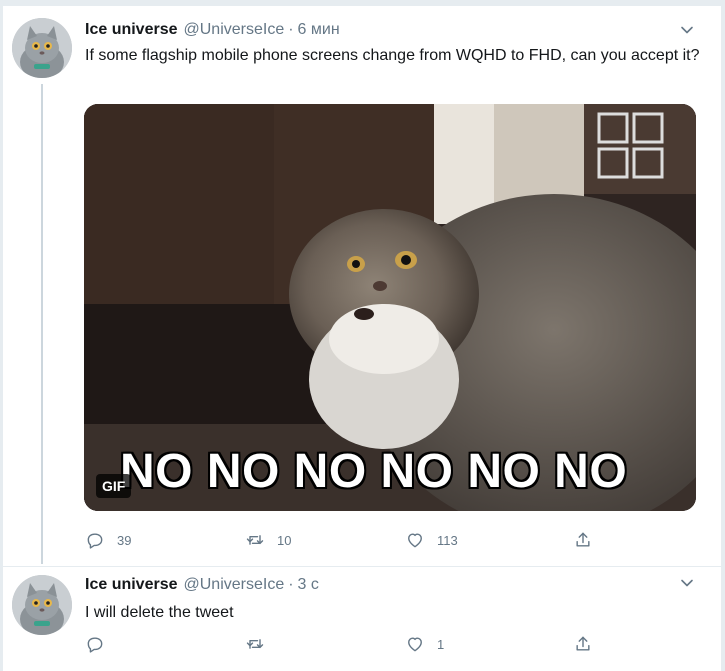 This screenshot has height=671, width=725. I want to click on timestamp: 6 мин, so click(319, 30).